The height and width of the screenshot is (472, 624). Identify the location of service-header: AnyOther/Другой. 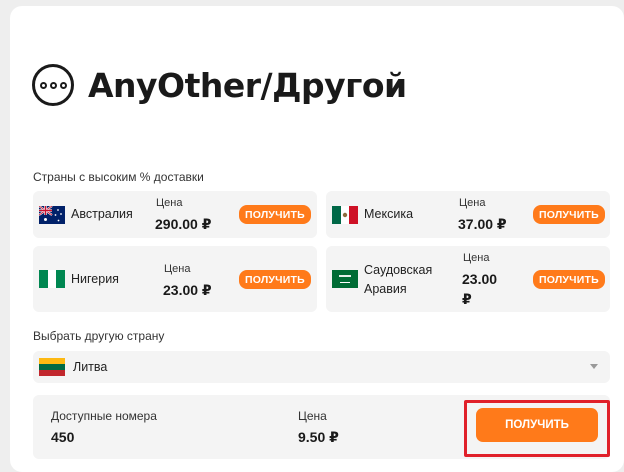
(219, 85).